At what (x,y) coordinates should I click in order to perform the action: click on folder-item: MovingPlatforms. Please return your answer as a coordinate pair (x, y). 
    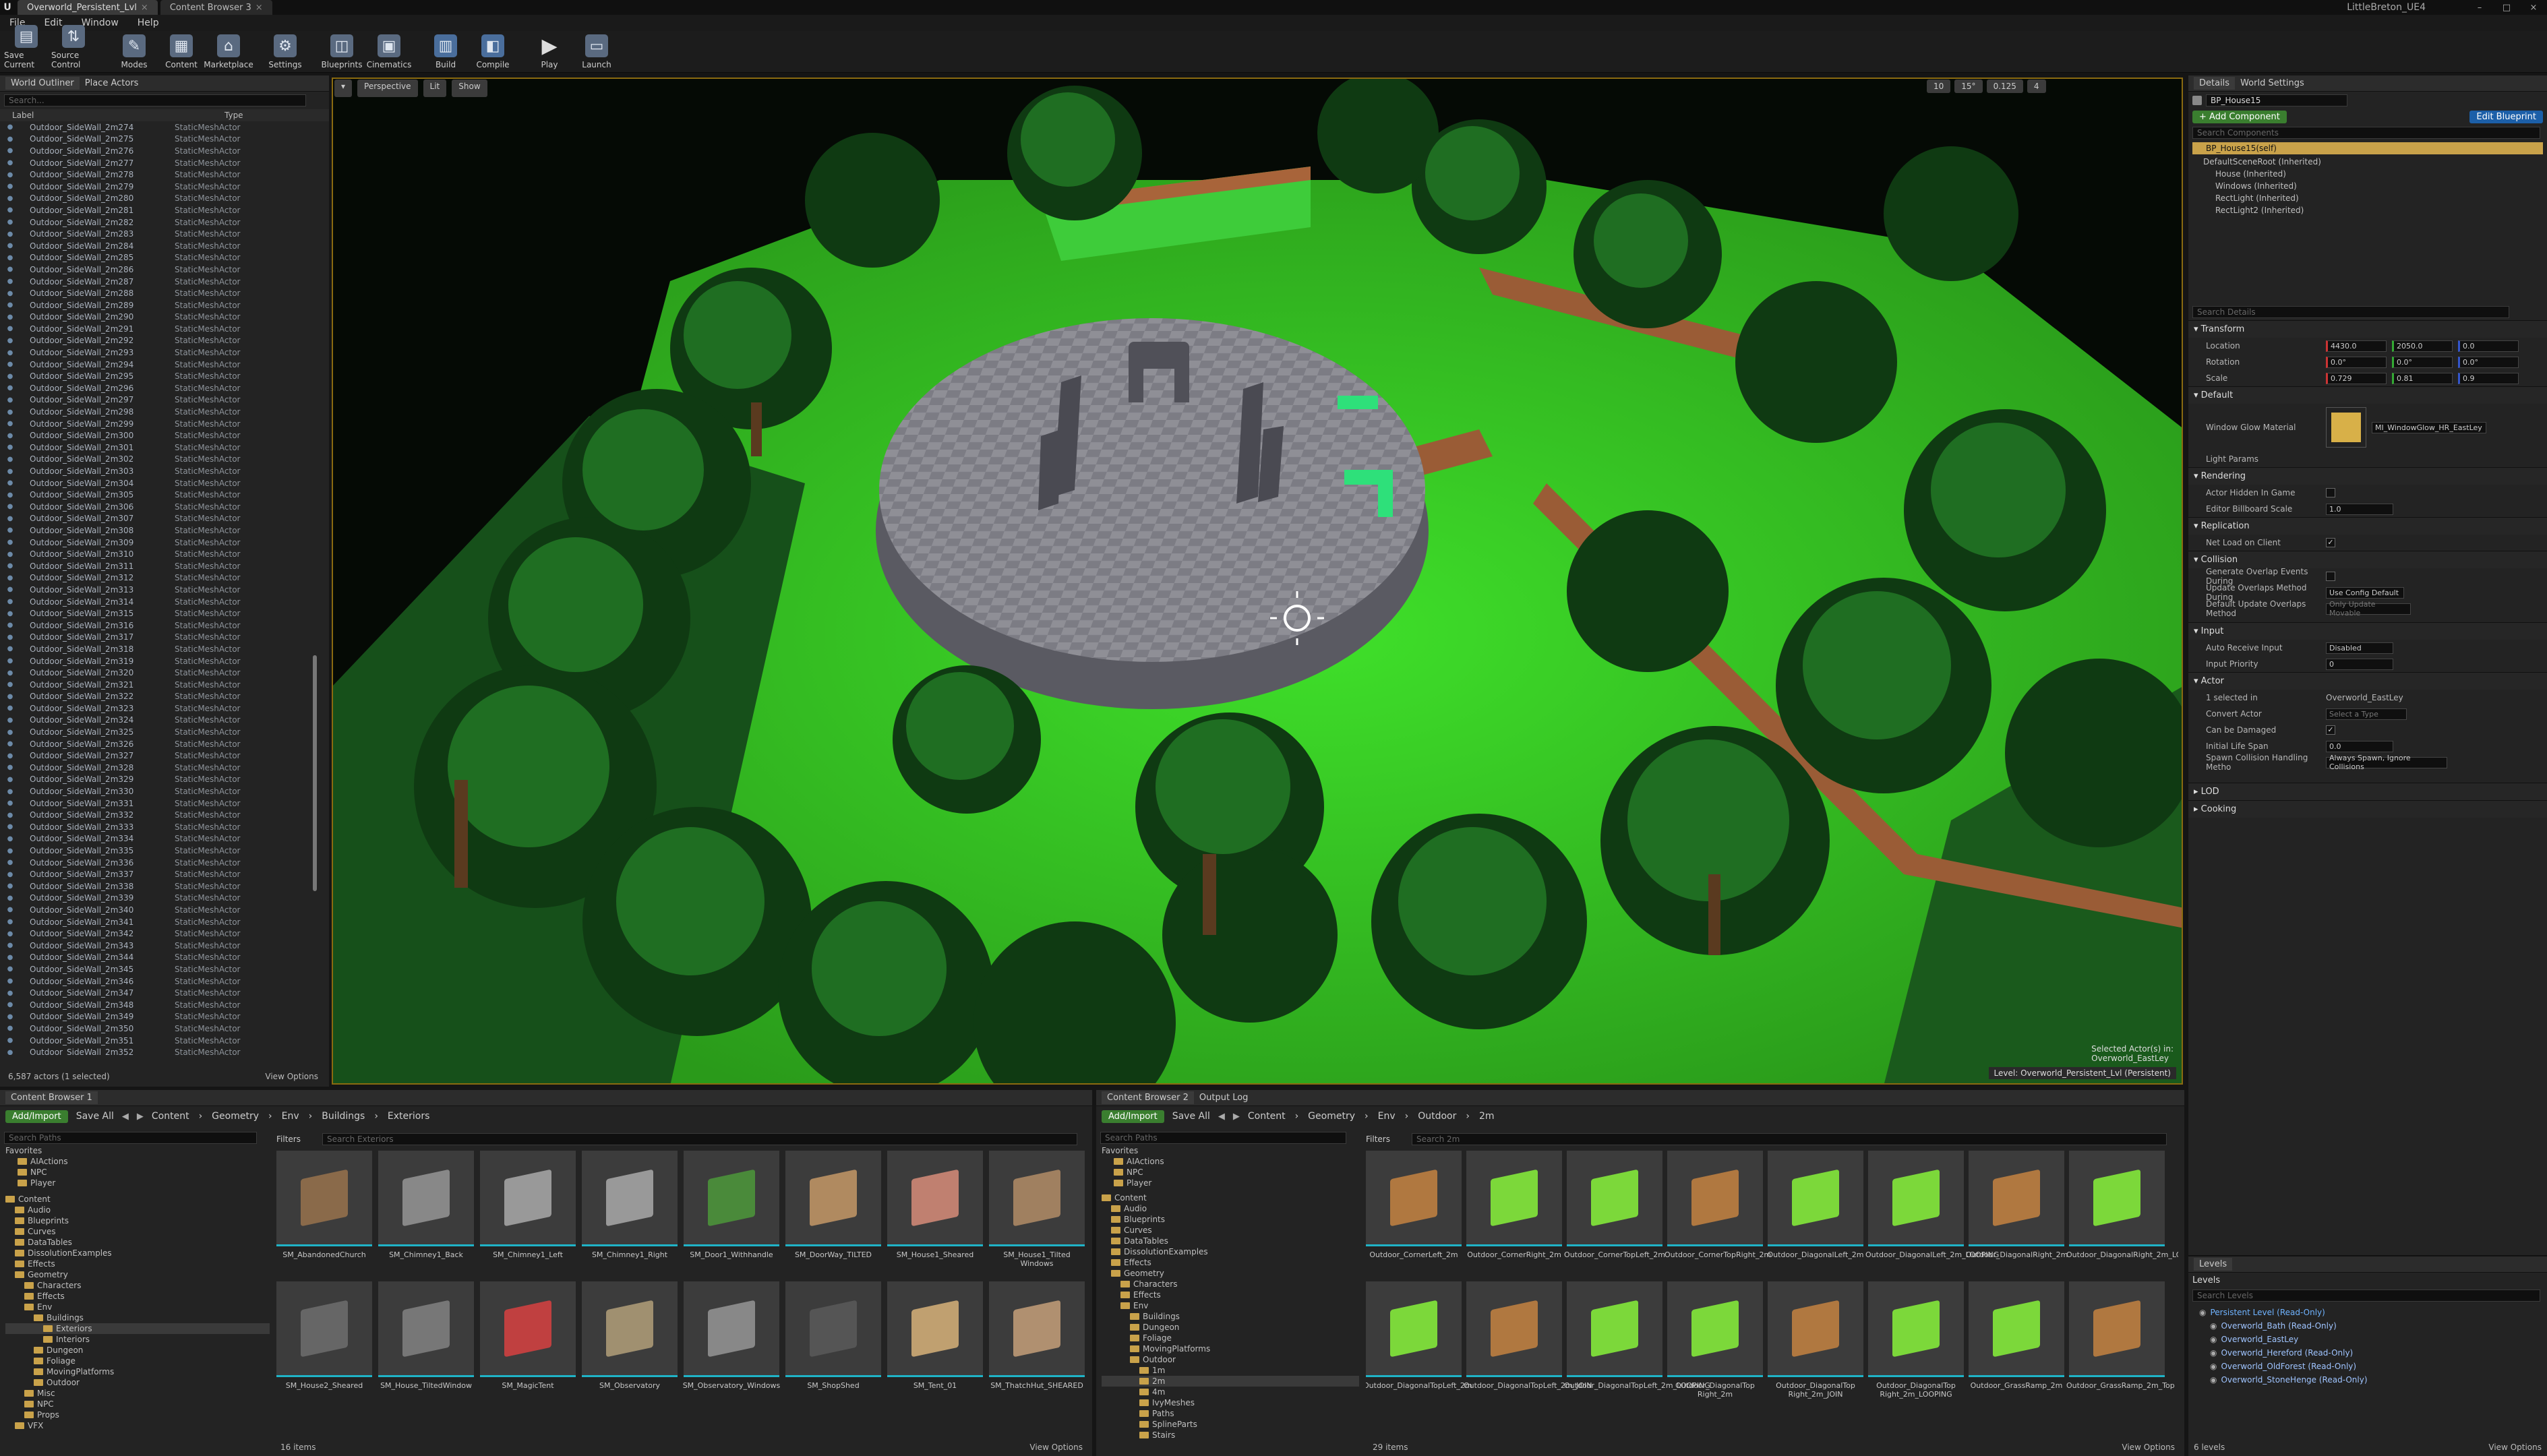
    Looking at the image, I should click on (137, 1371).